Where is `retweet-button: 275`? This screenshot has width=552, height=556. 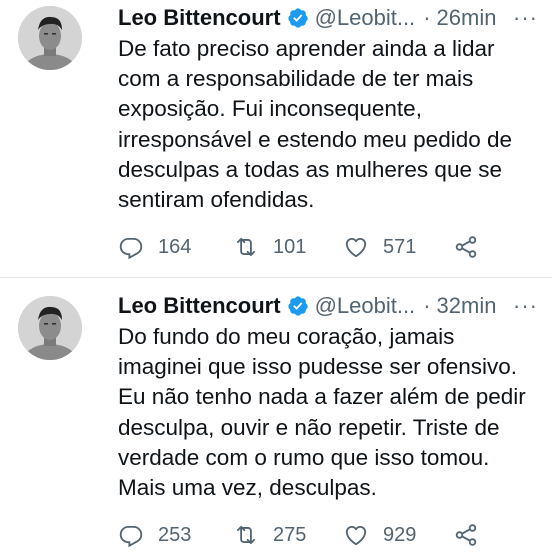
retweet-button: 275 is located at coordinates (288, 535).